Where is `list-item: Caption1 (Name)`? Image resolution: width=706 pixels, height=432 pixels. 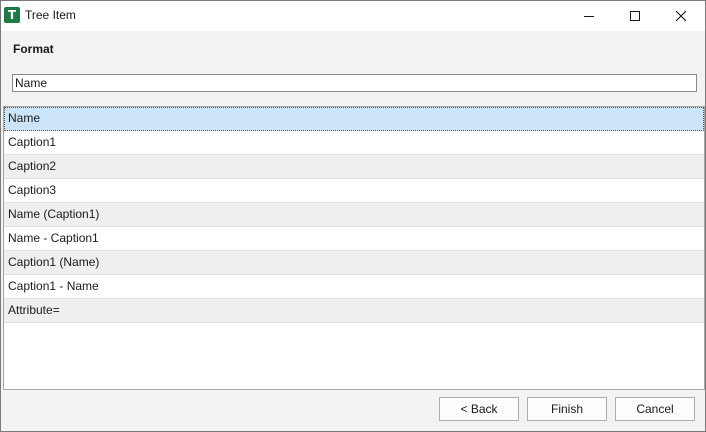
list-item: Caption1 (Name) is located at coordinates (354, 263).